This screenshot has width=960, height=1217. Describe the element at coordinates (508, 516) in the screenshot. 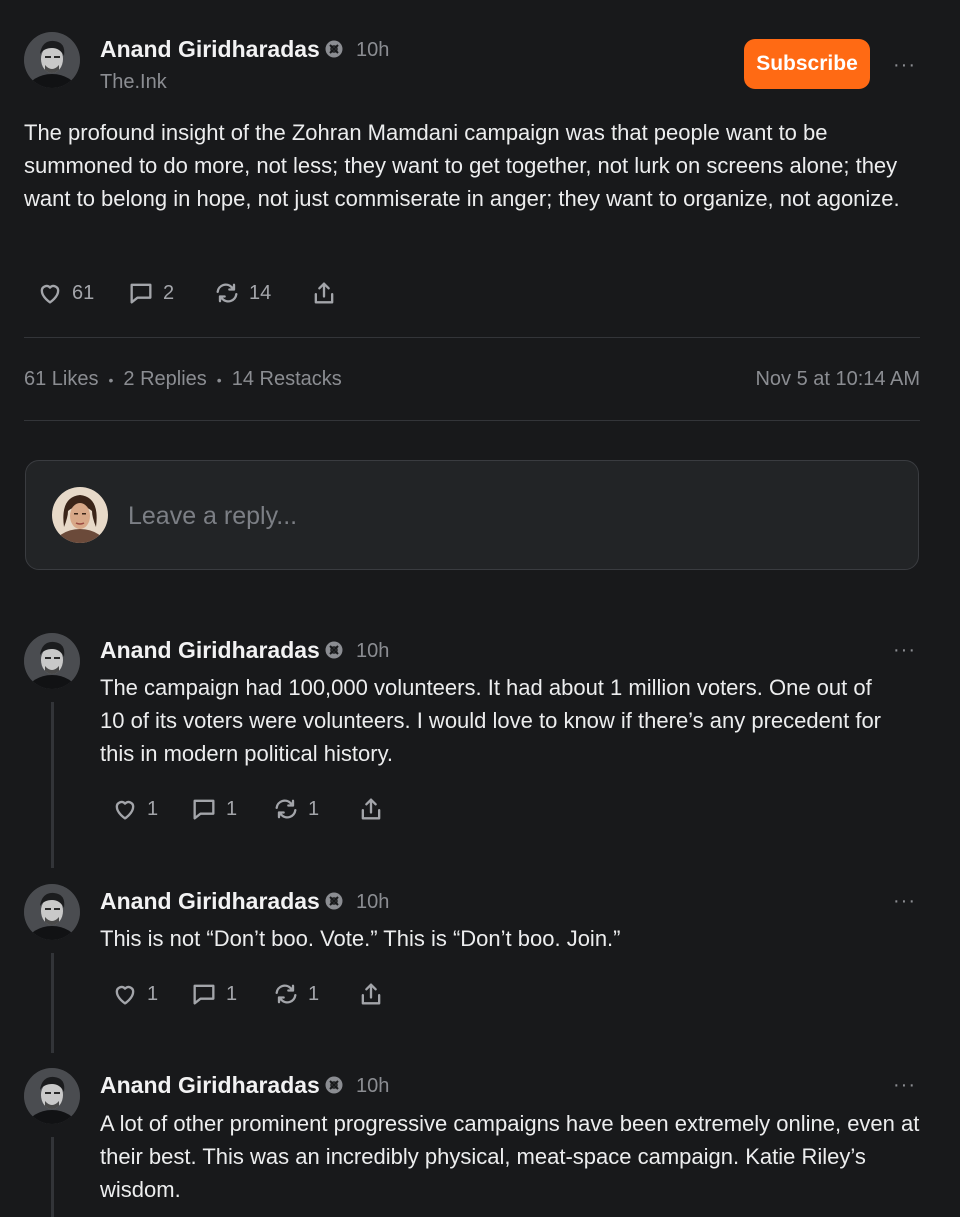

I see `reply-input` at that location.